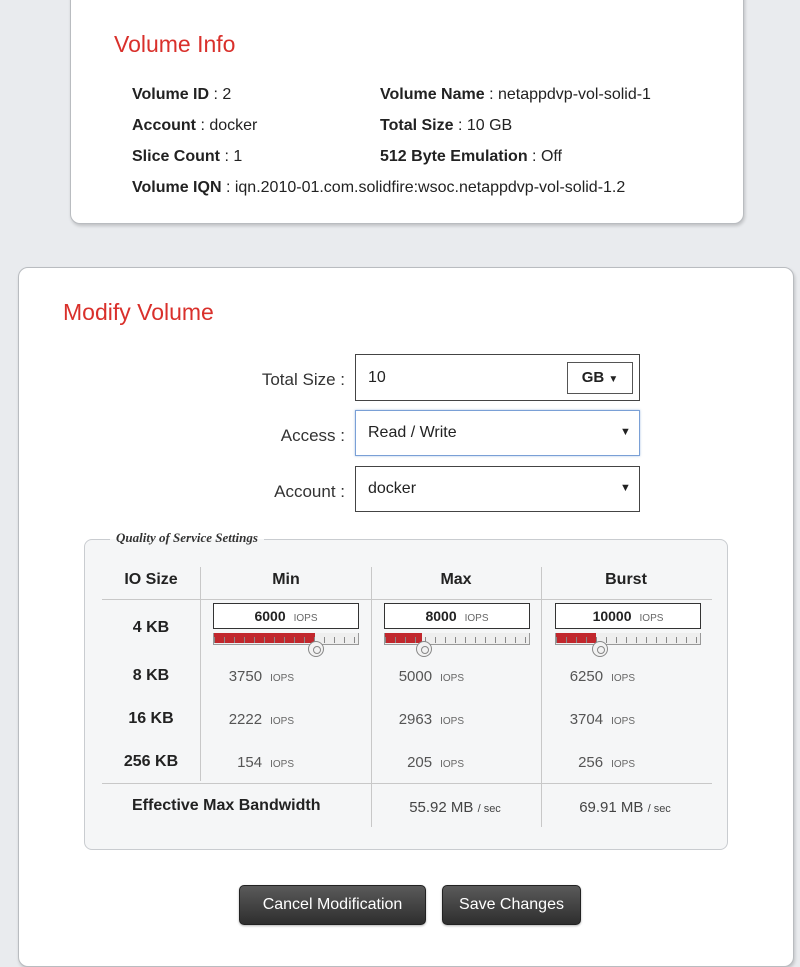  What do you see at coordinates (238, 156) in the screenshot?
I see `slice-count-value: 1` at bounding box center [238, 156].